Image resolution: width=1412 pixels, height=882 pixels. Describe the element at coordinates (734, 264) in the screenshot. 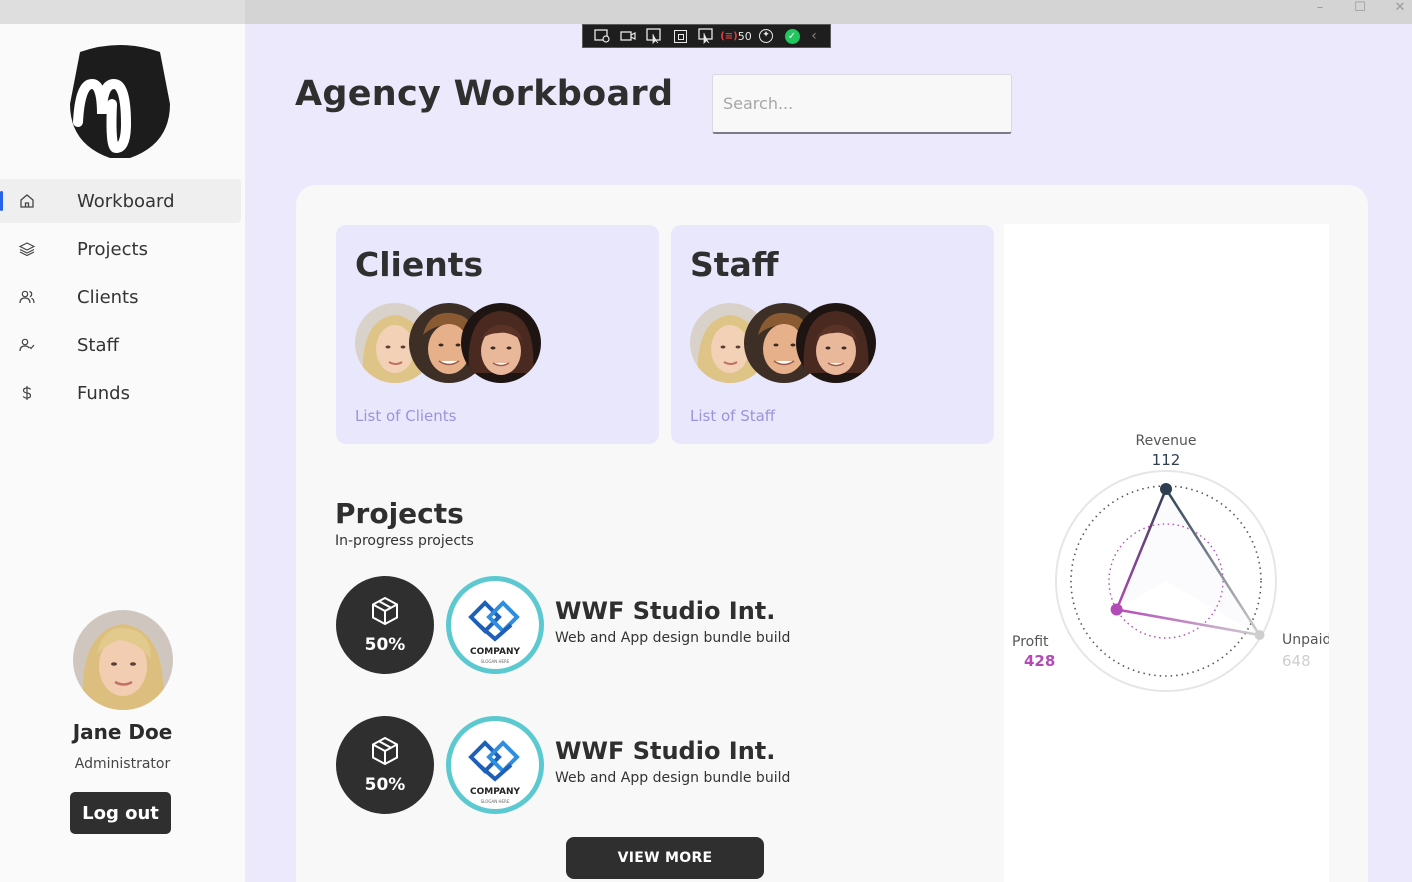

I see `card-title: Staff` at that location.